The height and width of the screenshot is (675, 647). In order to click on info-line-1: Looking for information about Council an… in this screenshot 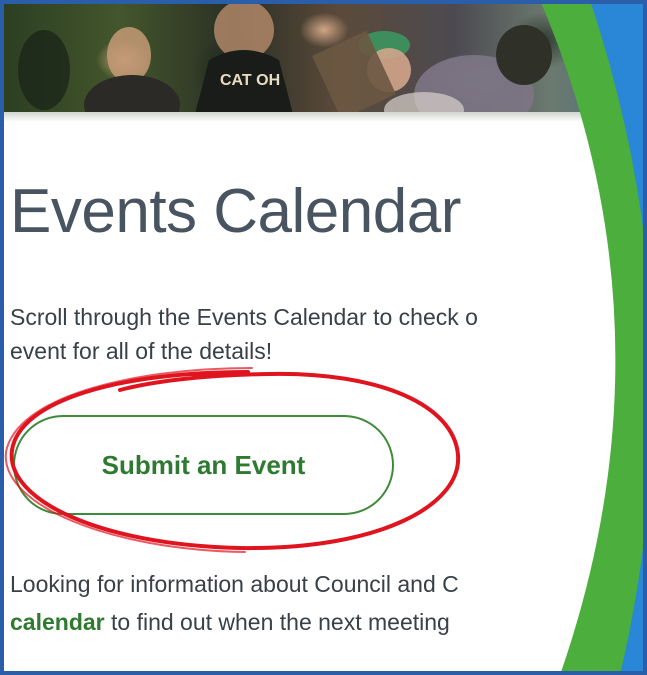, I will do `click(234, 584)`.